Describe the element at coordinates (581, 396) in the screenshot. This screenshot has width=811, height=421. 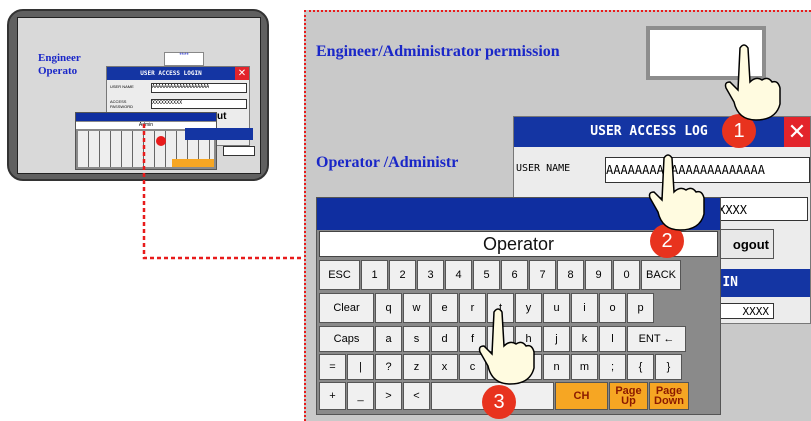
I see `key-ch: CH` at that location.